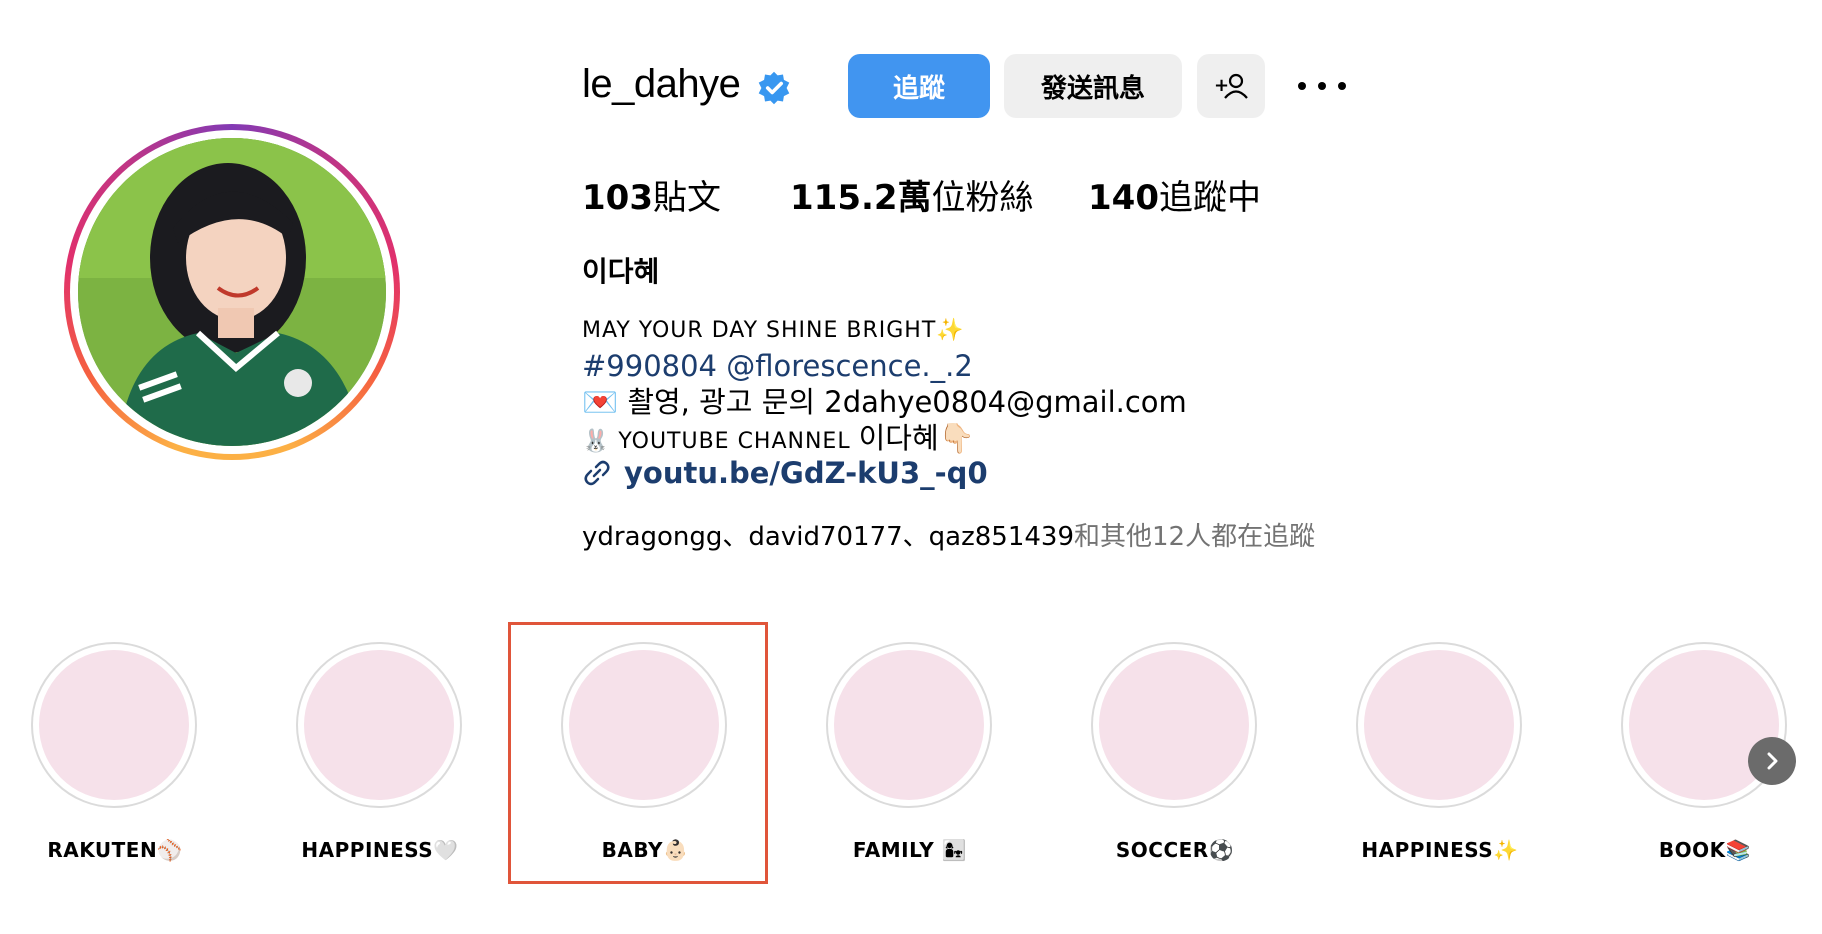 Image resolution: width=1822 pixels, height=934 pixels. What do you see at coordinates (621, 271) in the screenshot?
I see `full-name: 이다혜` at bounding box center [621, 271].